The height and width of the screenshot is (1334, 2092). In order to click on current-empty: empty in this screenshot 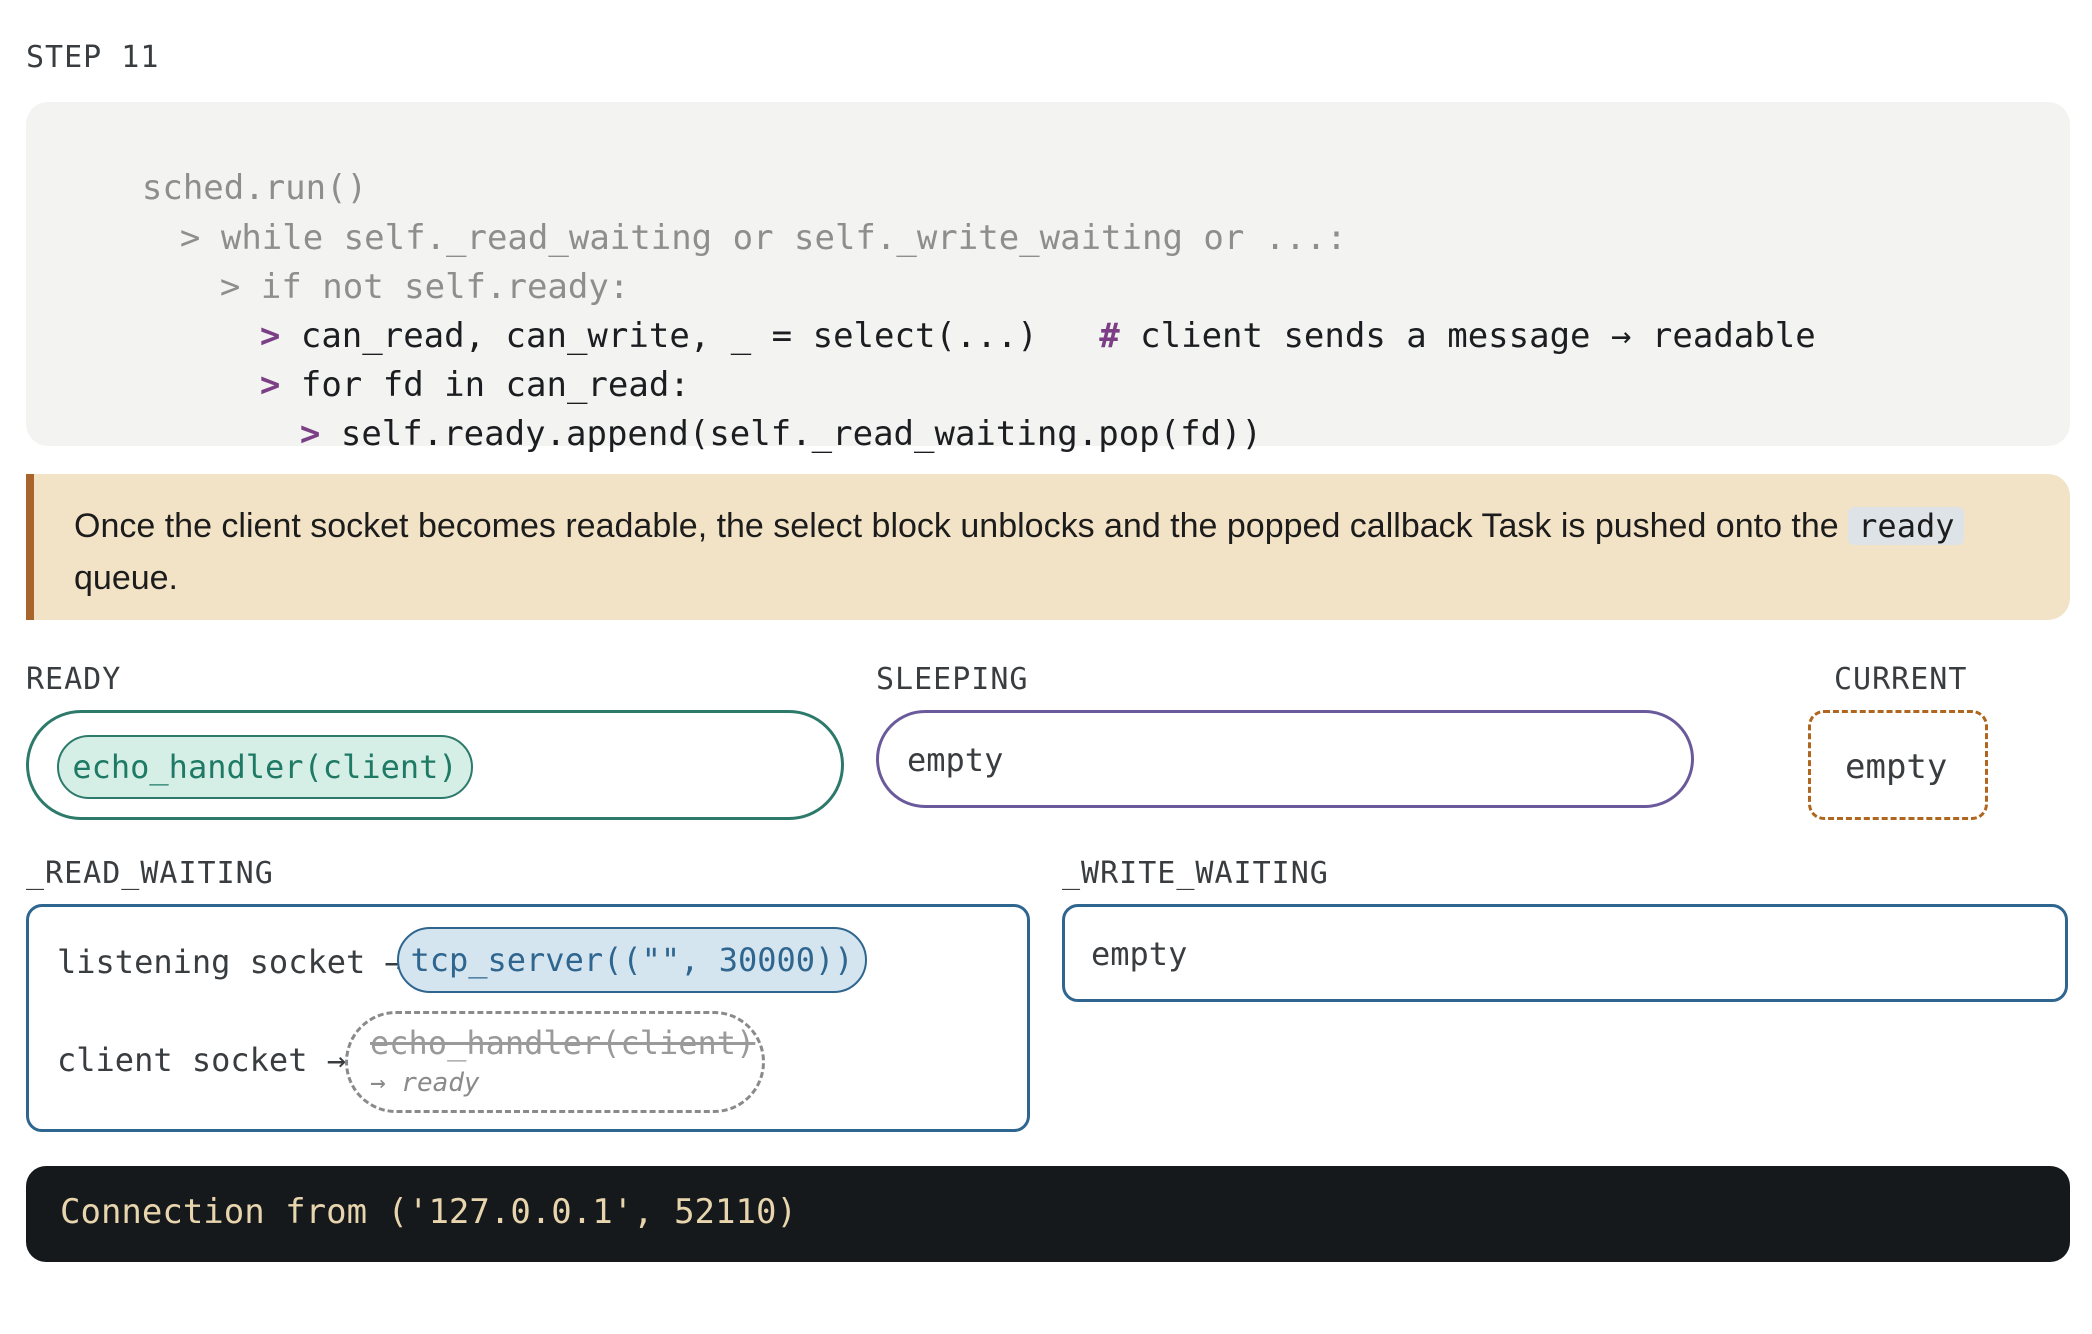, I will do `click(1896, 767)`.